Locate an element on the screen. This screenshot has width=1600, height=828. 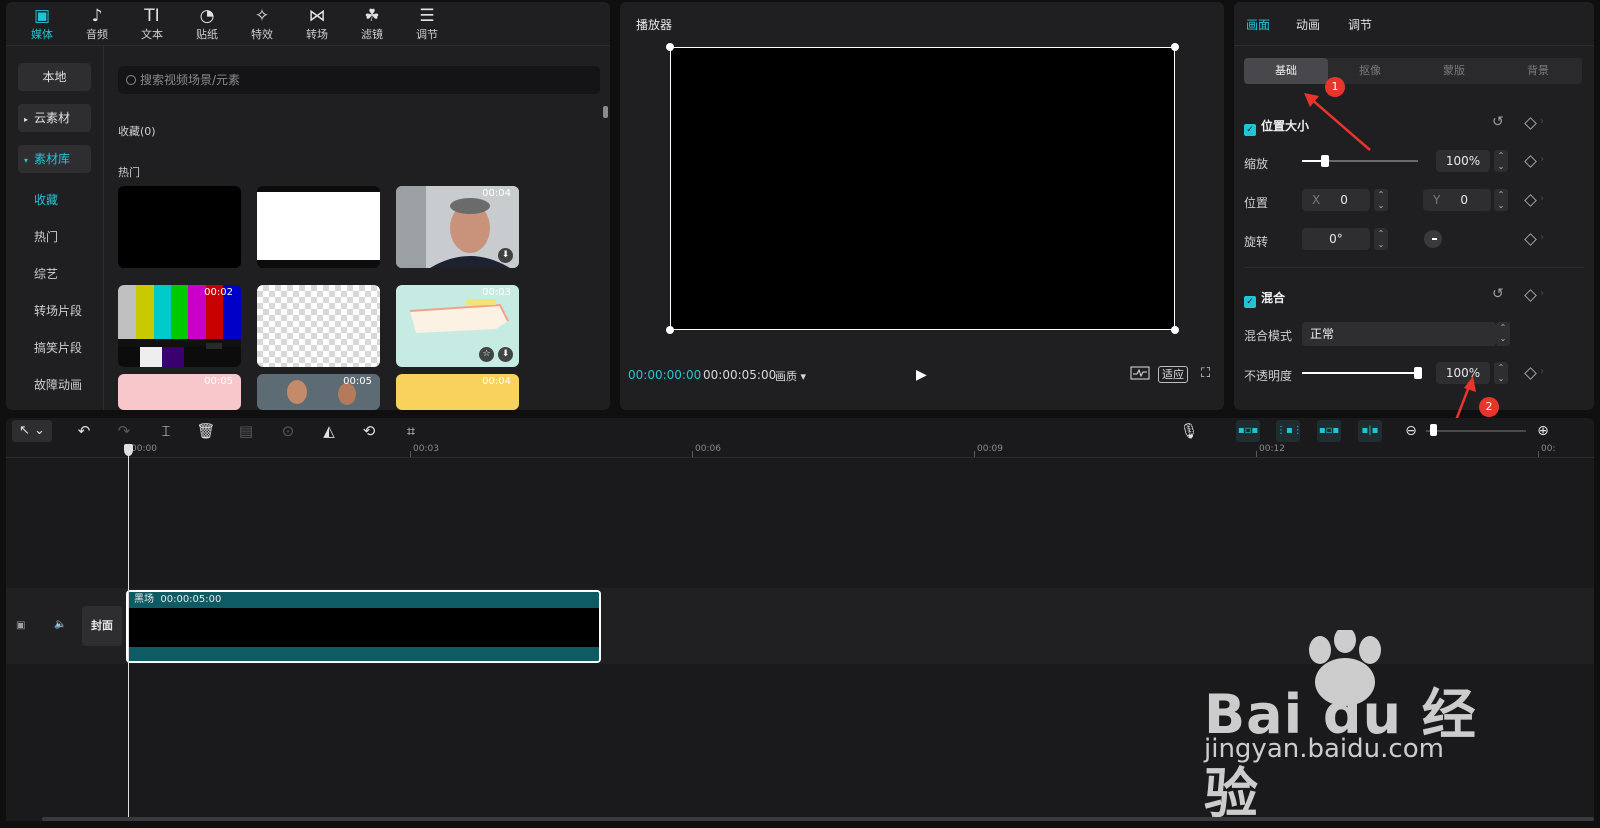
align-icon: ▪|▪ is located at coordinates (1370, 431).